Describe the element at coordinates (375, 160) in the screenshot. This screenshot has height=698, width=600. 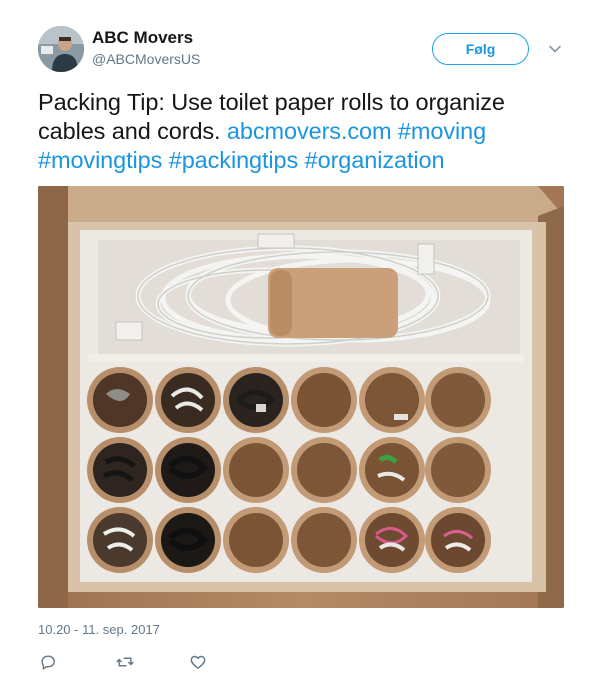
I see `hashtag-organization: #organization` at that location.